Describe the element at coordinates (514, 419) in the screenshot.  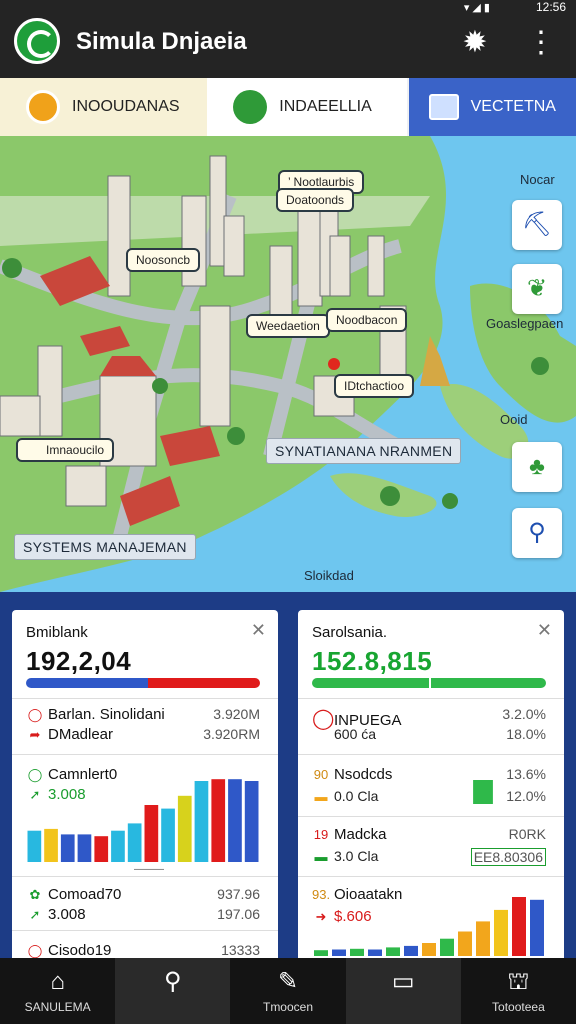
I see `map-text-right-low: Ooid` at that location.